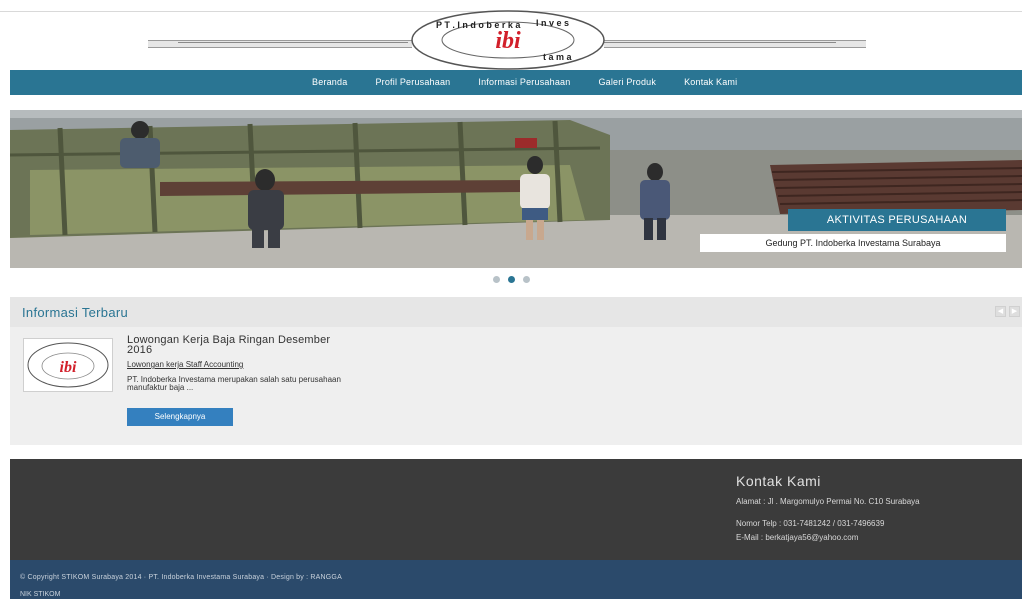 The width and height of the screenshot is (1022, 599). What do you see at coordinates (778, 481) in the screenshot?
I see `contact-title: Kontak Kami` at bounding box center [778, 481].